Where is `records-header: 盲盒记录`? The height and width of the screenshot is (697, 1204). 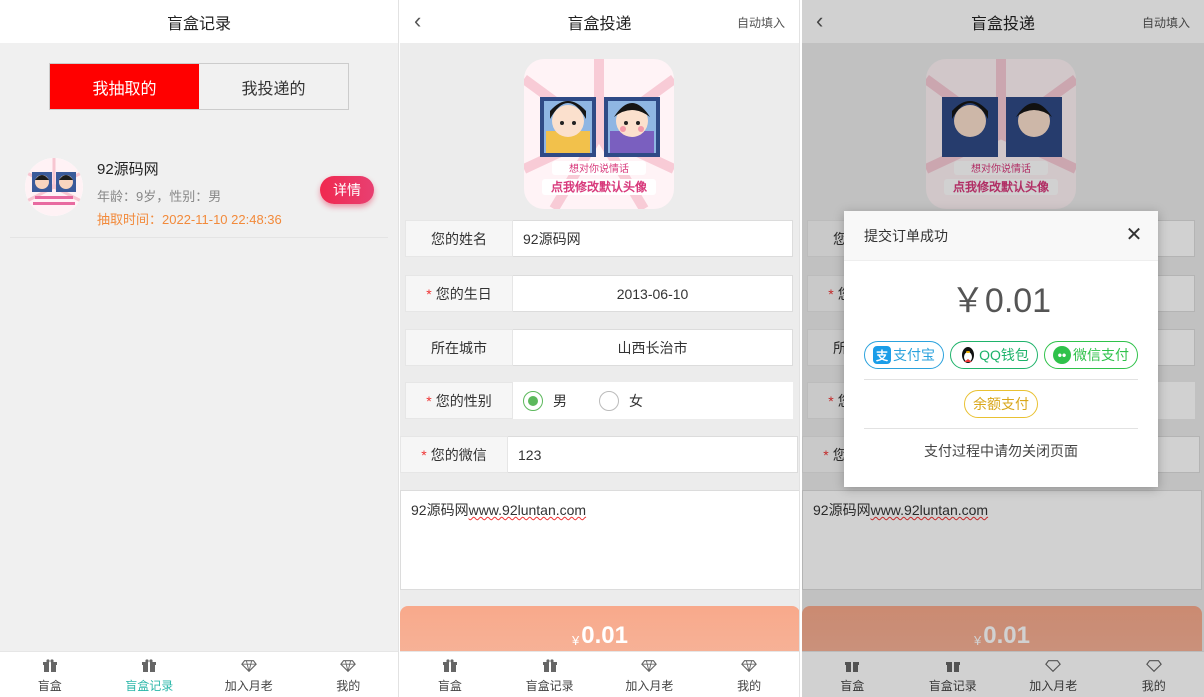 records-header: 盲盒记录 is located at coordinates (199, 21).